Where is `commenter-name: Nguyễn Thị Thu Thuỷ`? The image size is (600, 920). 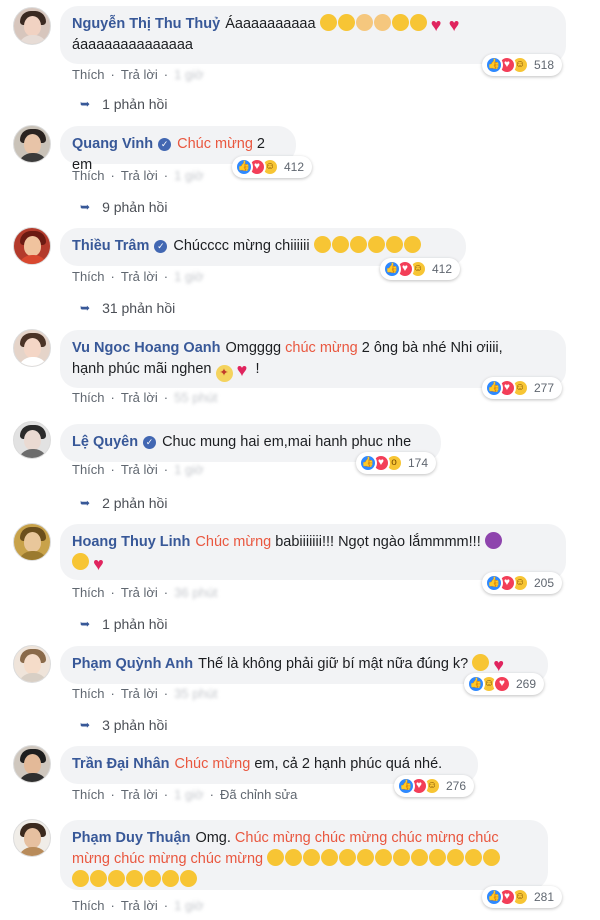 commenter-name: Nguyễn Thị Thu Thuỷ is located at coordinates (146, 24).